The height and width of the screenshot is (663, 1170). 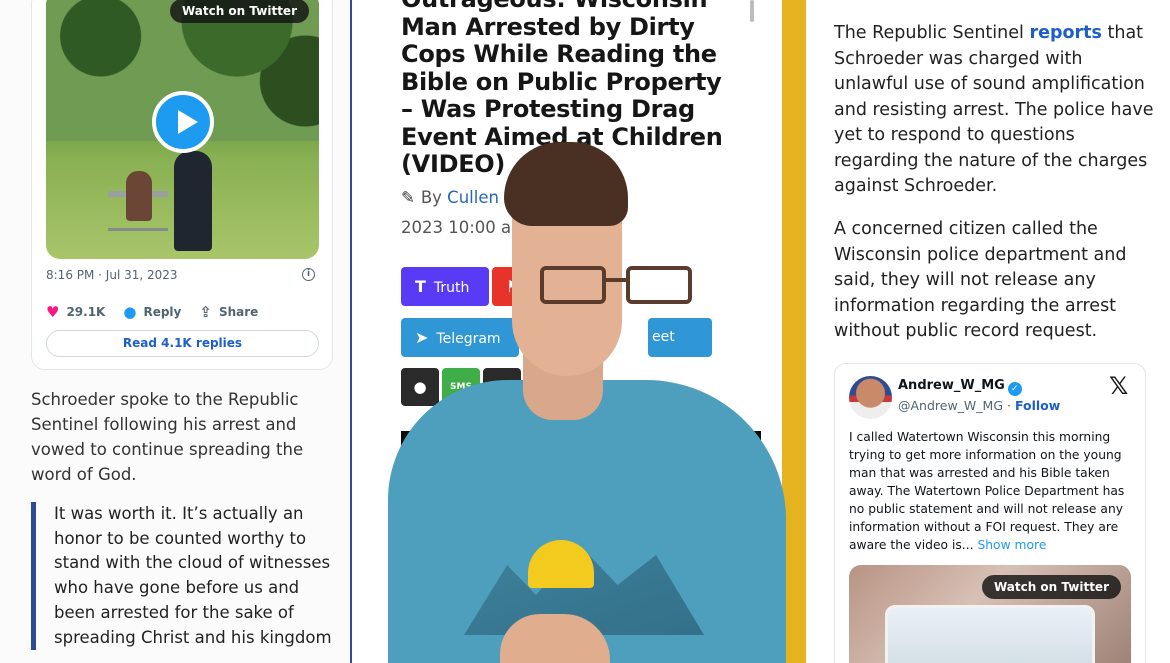 What do you see at coordinates (680, 337) in the screenshot?
I see `share-twitter-button: eet` at bounding box center [680, 337].